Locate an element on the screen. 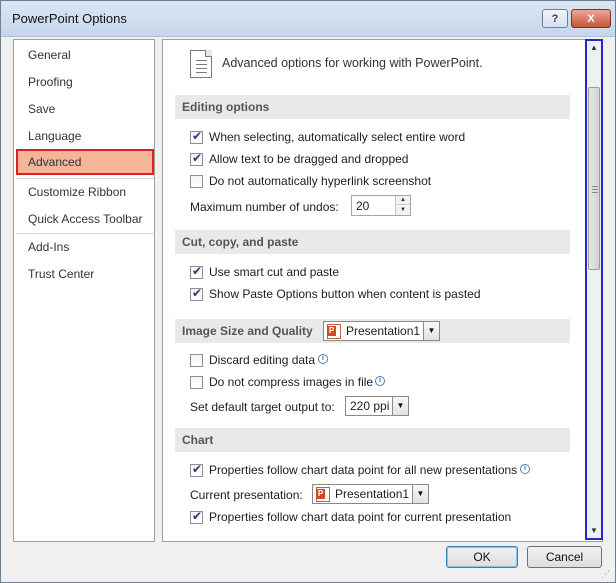 Image resolution: width=616 pixels, height=583 pixels. max-undos-label: Maximum number of undos: is located at coordinates (264, 207).